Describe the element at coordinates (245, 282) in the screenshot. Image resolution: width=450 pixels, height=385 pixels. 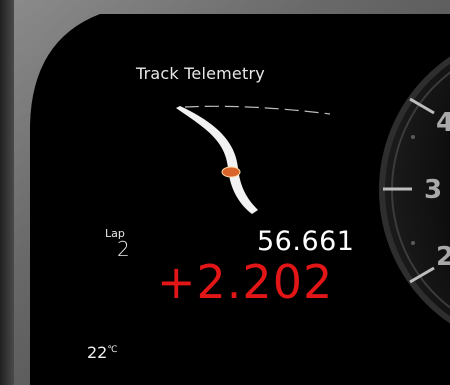
I see `lap-delta: +2.202` at that location.